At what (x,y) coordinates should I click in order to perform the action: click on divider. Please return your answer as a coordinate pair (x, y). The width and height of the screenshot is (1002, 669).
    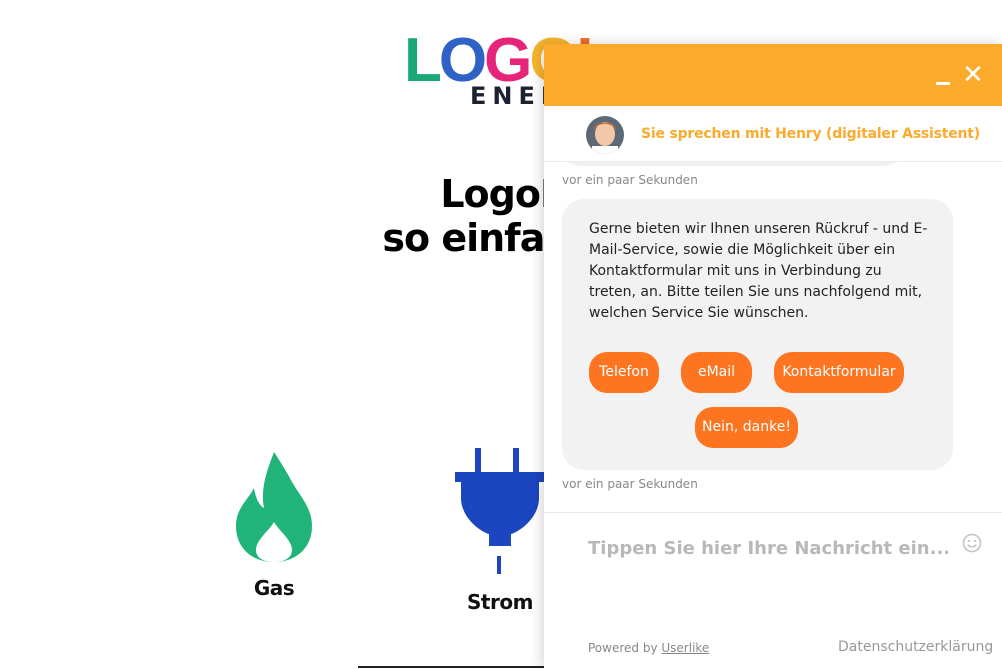
    Looking at the image, I should click on (458, 667).